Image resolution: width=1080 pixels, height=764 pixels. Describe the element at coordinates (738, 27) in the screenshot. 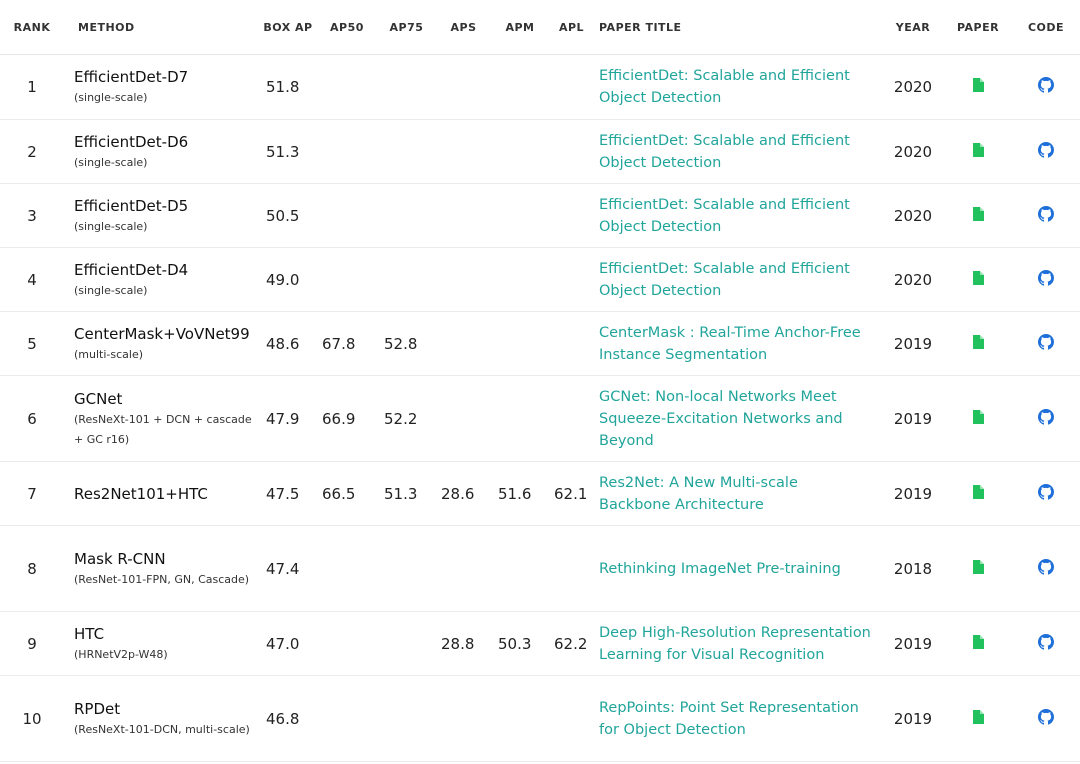

I see `header-paper-title: PAPER TITLE` at that location.